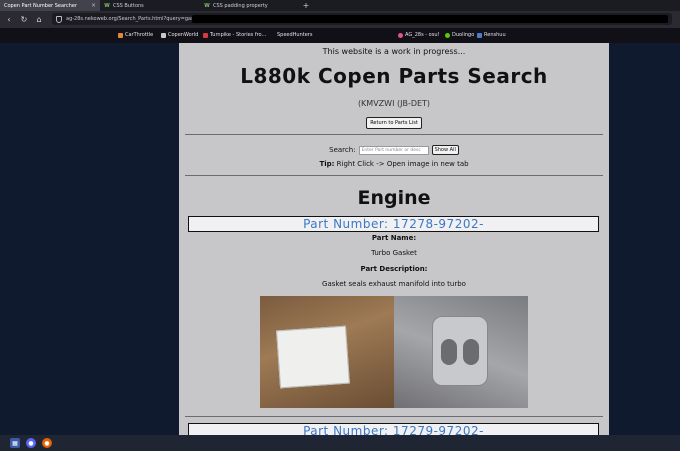 This screenshot has width=680, height=451. I want to click on duolingo-icon, so click(447, 35).